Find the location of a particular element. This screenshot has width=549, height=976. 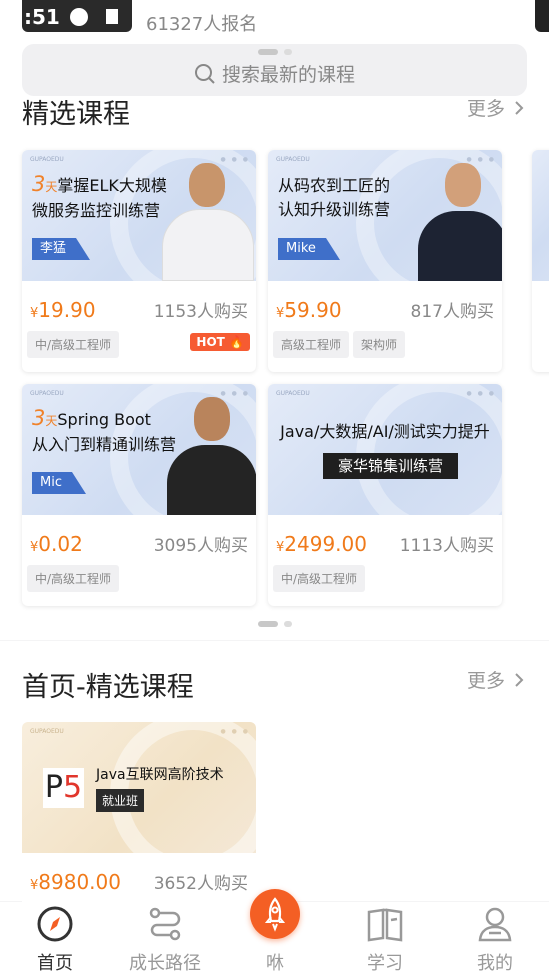

featured-more-link: 更多 is located at coordinates (496, 107).